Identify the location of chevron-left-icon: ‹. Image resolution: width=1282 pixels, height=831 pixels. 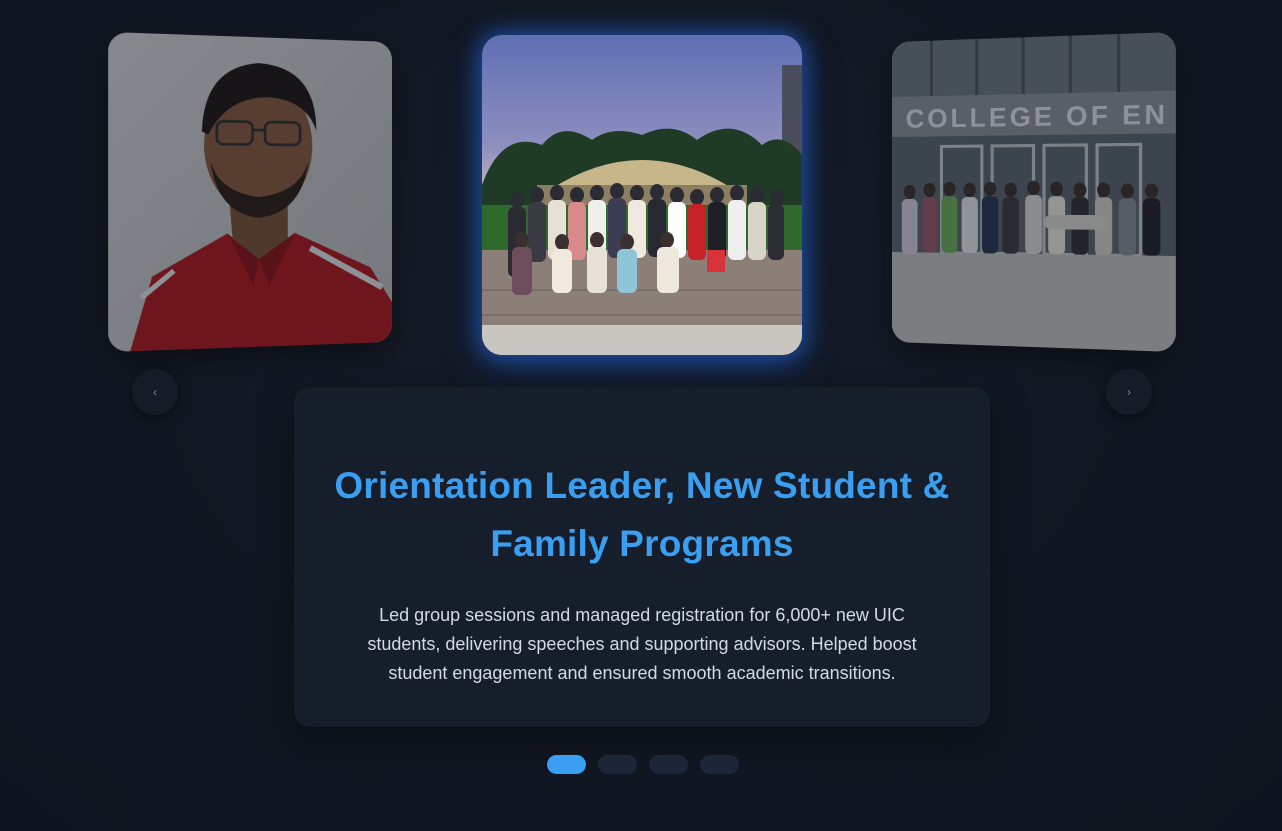
(155, 392).